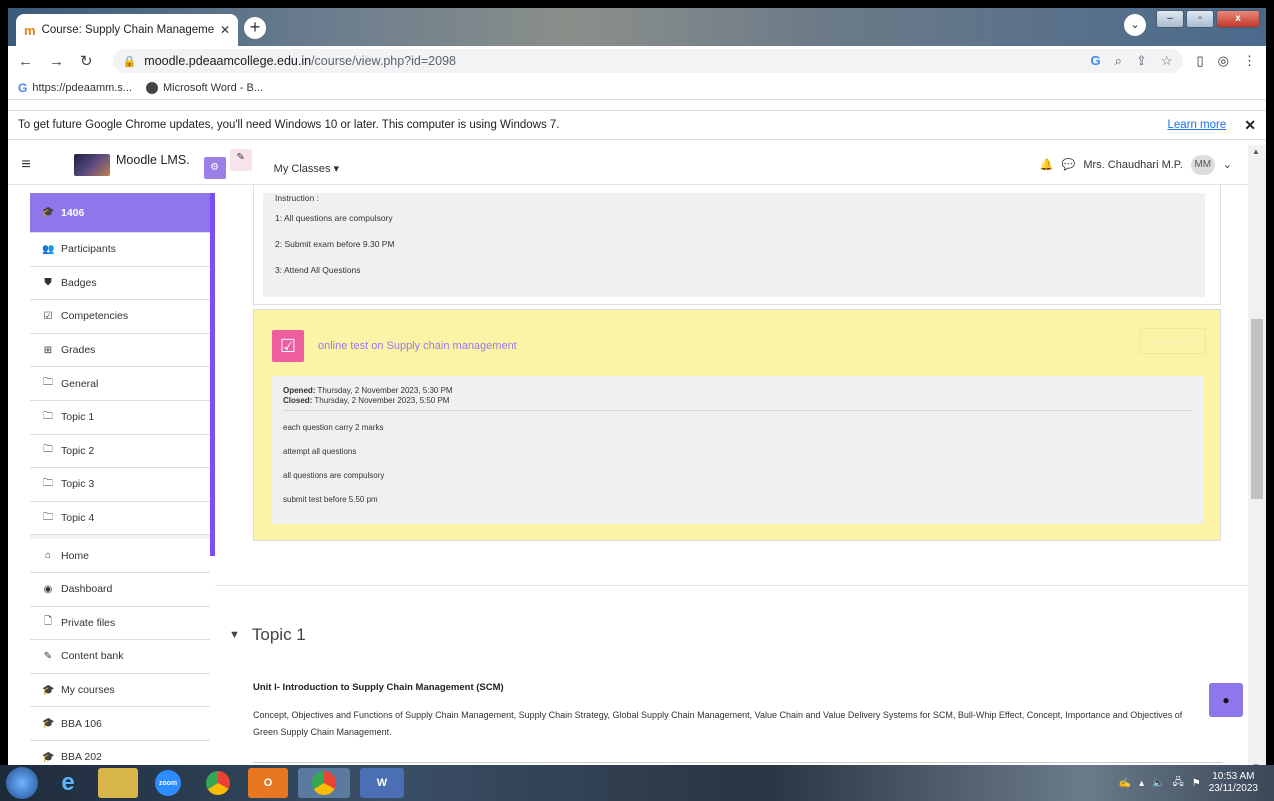 Image resolution: width=1274 pixels, height=801 pixels. I want to click on minimize-button: –, so click(1170, 19).